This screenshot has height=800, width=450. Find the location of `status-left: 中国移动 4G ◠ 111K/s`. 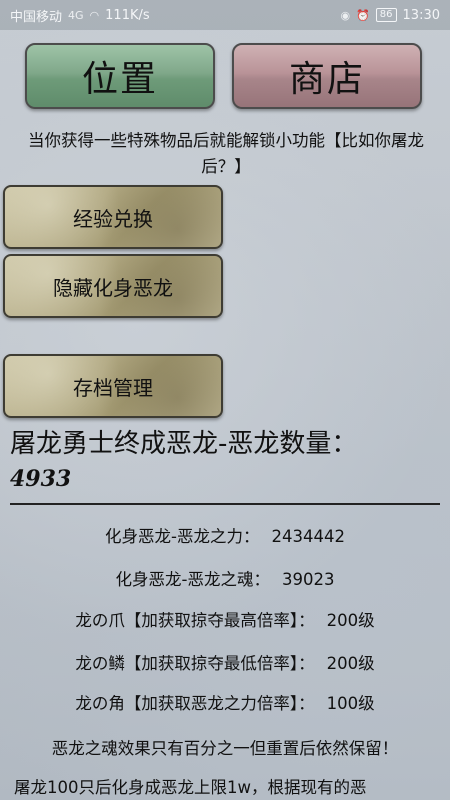

status-left: 中国移动 4G ◠ 111K/s is located at coordinates (80, 15).